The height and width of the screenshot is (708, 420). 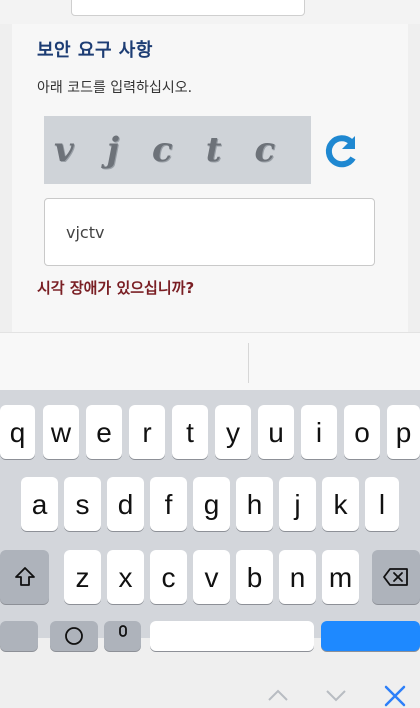 What do you see at coordinates (297, 504) in the screenshot?
I see `key-j: j` at bounding box center [297, 504].